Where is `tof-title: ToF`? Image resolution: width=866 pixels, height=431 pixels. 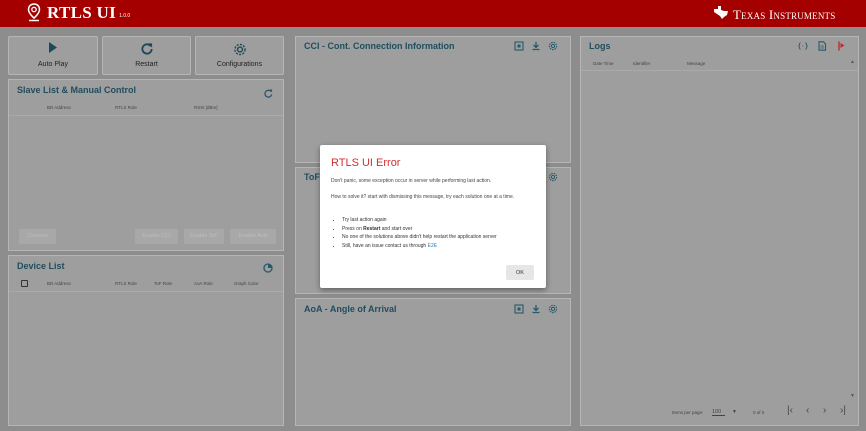 tof-title: ToF is located at coordinates (312, 177).